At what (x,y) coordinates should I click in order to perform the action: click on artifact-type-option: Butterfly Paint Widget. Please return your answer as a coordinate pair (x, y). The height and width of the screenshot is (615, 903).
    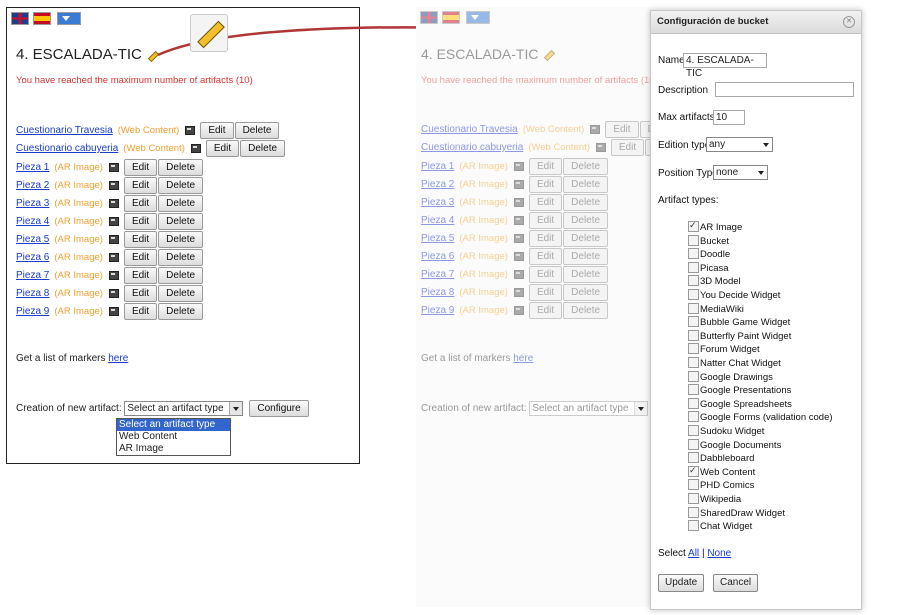
    Looking at the image, I should click on (739, 336).